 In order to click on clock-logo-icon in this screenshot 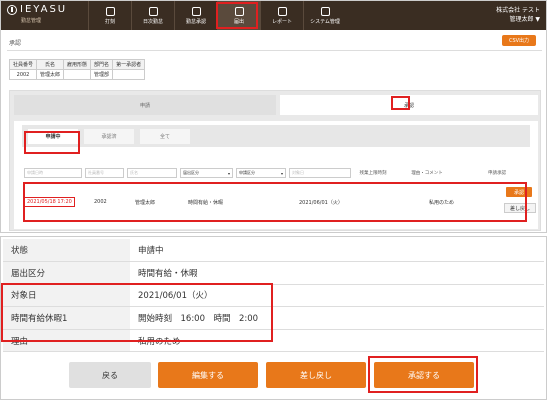, I will do `click(12, 9)`.